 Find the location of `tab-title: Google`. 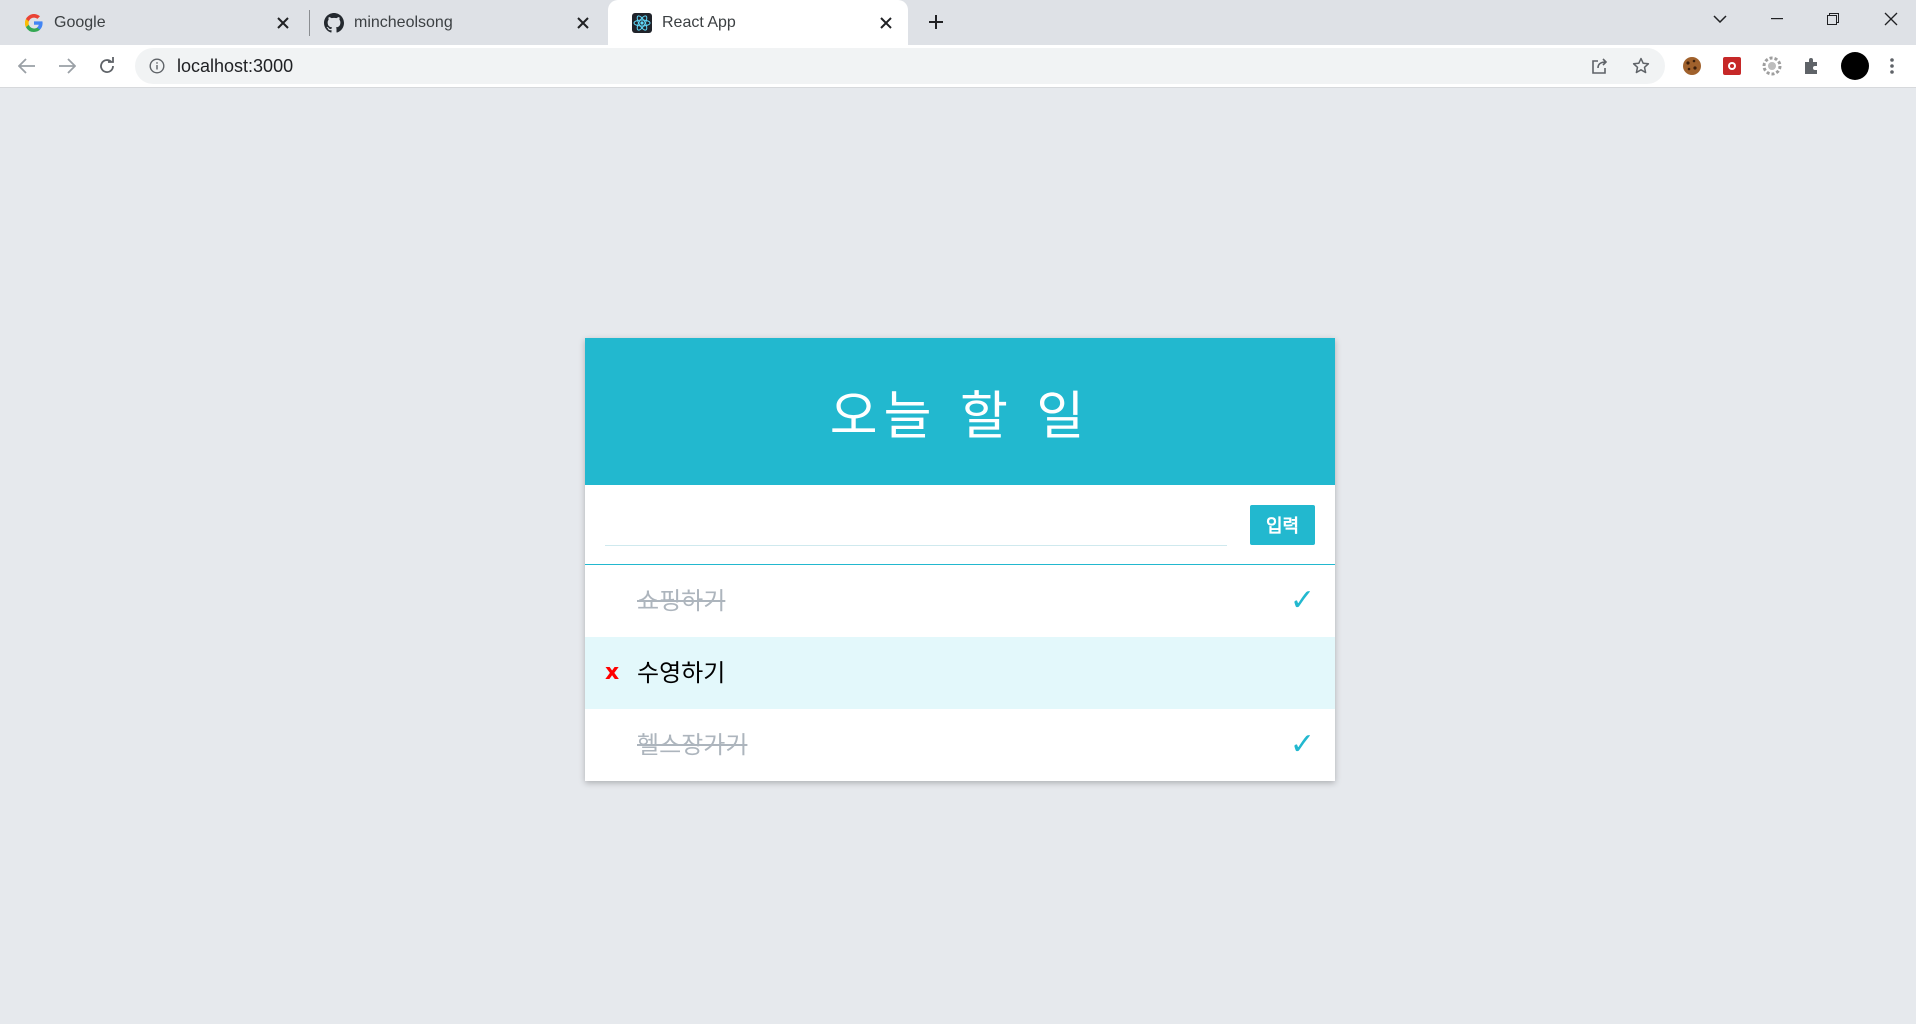

tab-title: Google is located at coordinates (80, 22).